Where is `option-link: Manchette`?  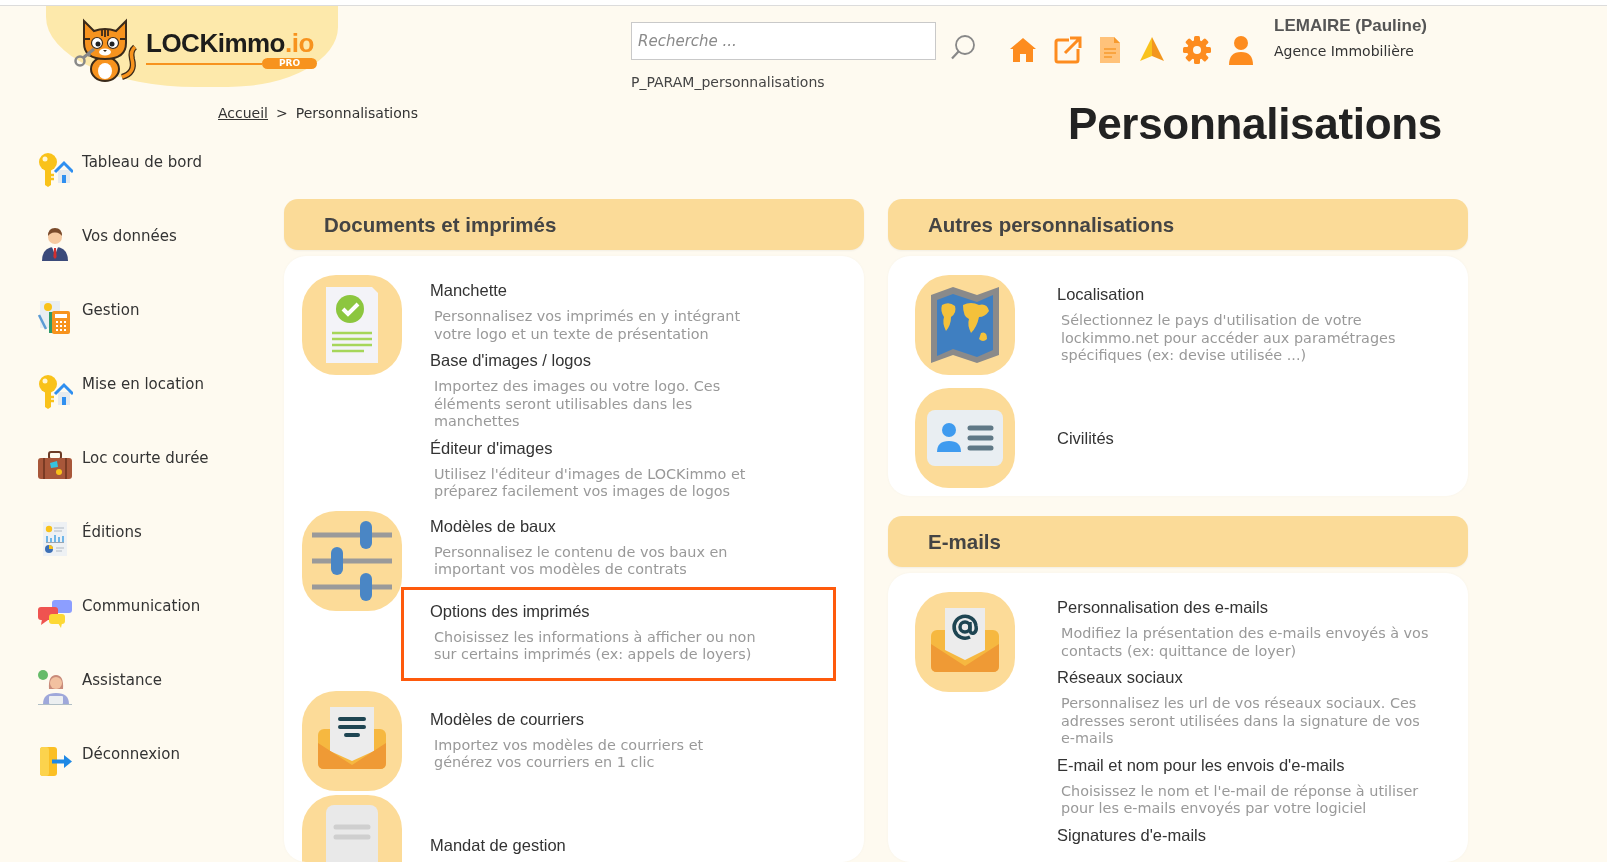 option-link: Manchette is located at coordinates (469, 290).